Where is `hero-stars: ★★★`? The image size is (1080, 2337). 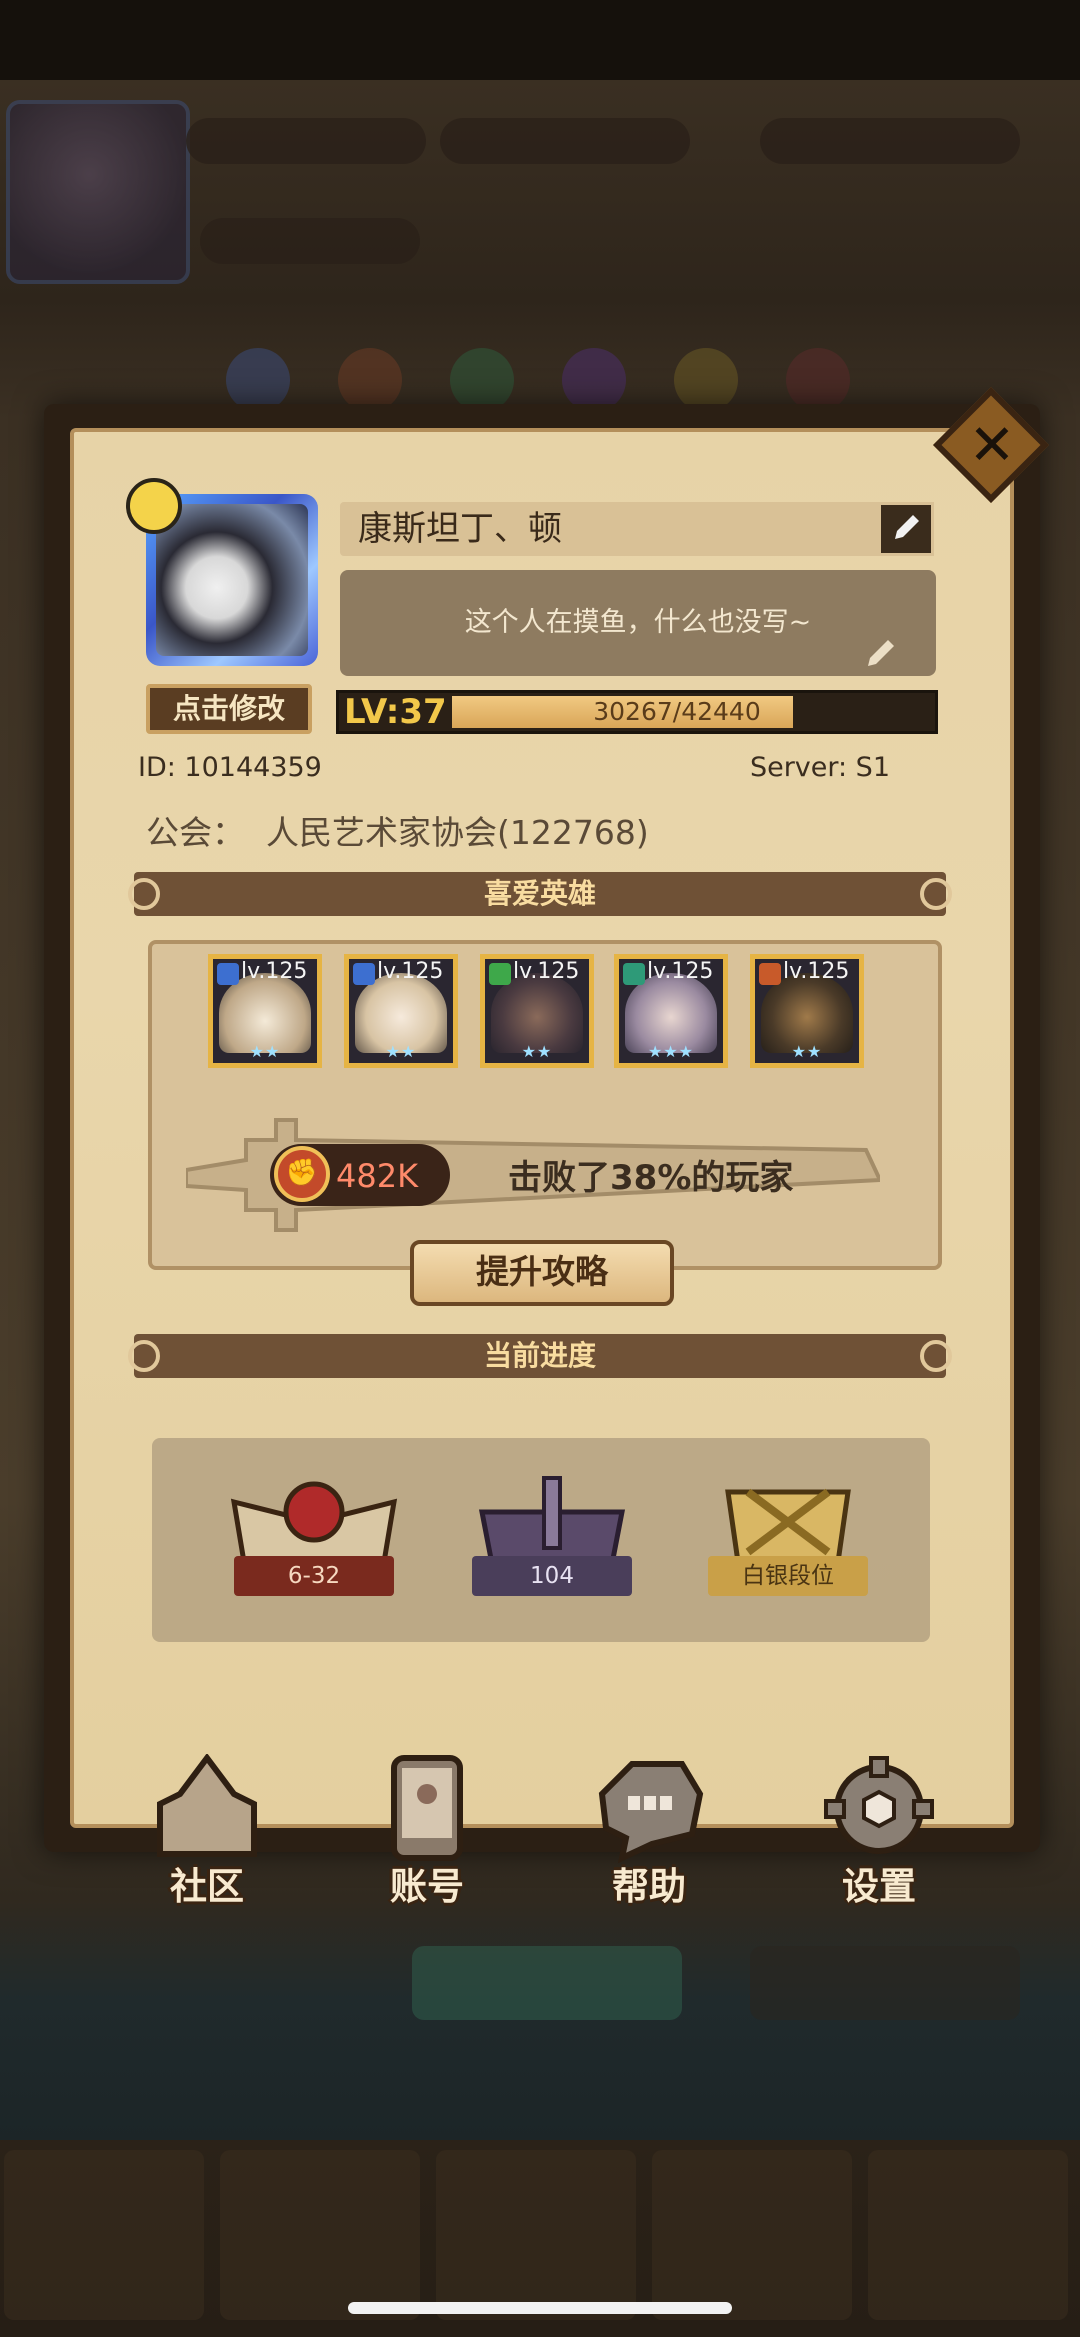 hero-stars: ★★★ is located at coordinates (671, 1051).